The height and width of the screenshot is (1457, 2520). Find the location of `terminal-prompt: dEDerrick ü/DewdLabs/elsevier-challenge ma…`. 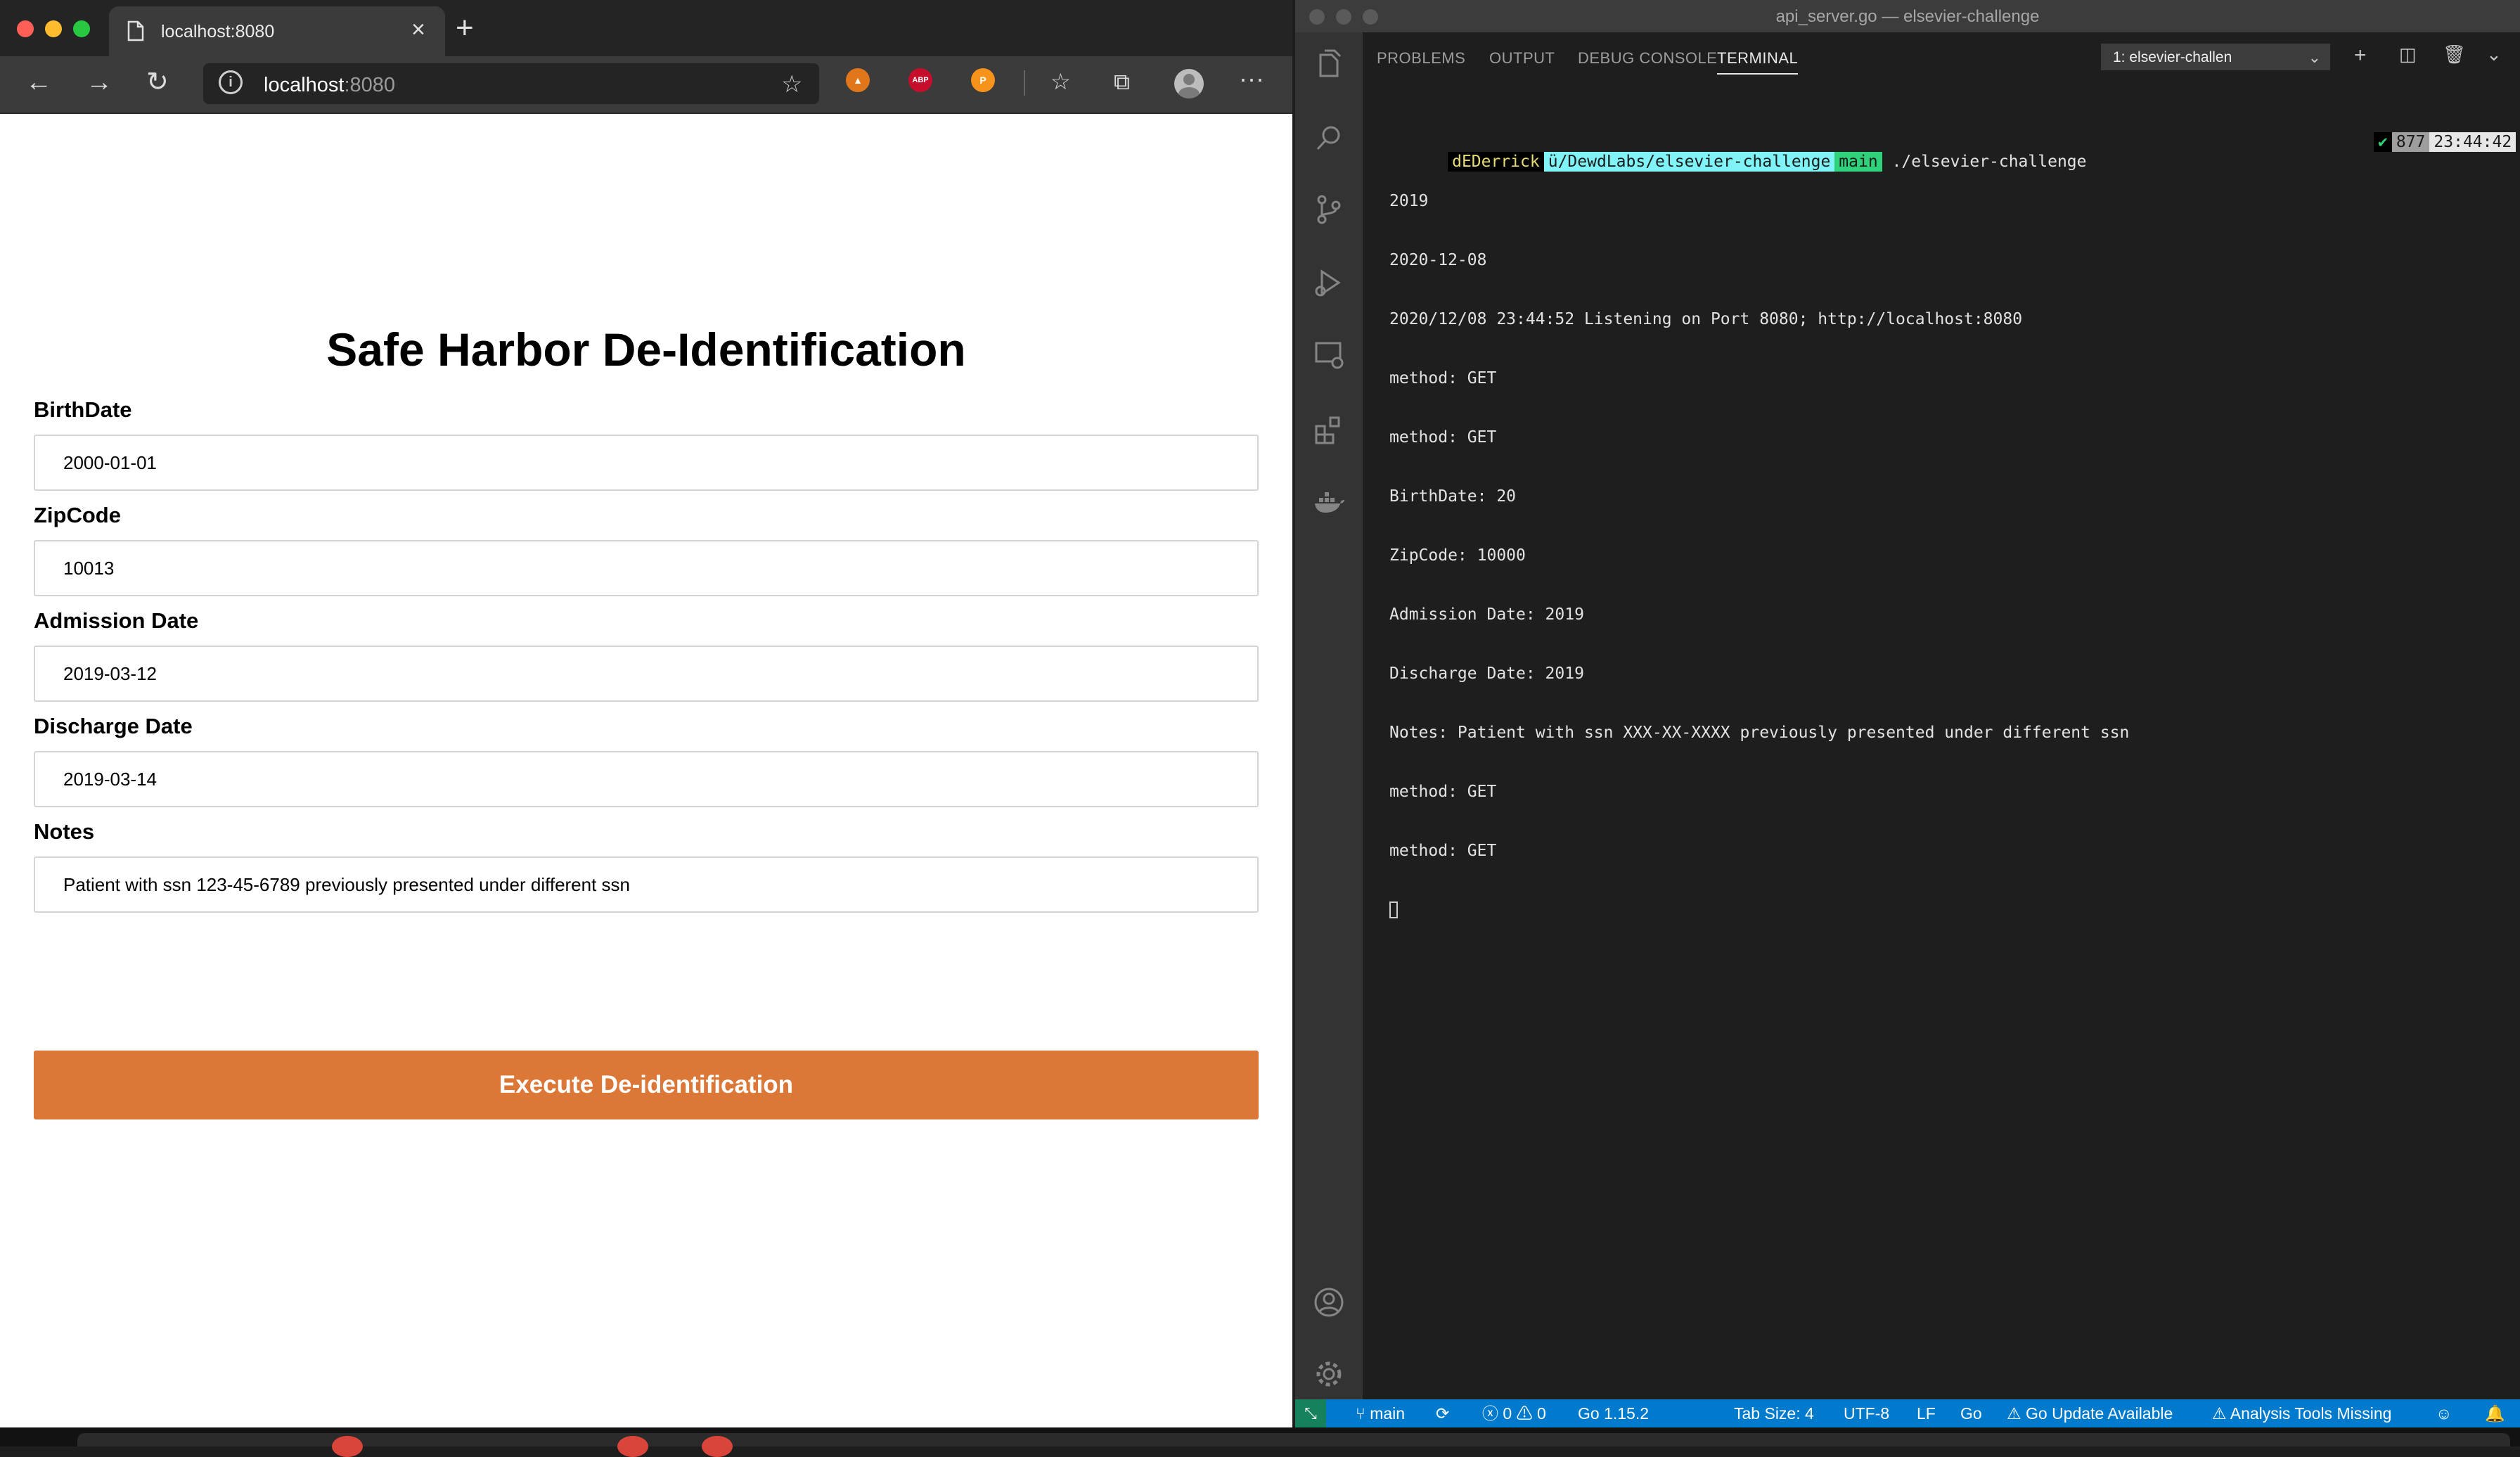

terminal-prompt: dEDerrick ü/DewdLabs/elsevier-challenge ma… is located at coordinates (1953, 152).